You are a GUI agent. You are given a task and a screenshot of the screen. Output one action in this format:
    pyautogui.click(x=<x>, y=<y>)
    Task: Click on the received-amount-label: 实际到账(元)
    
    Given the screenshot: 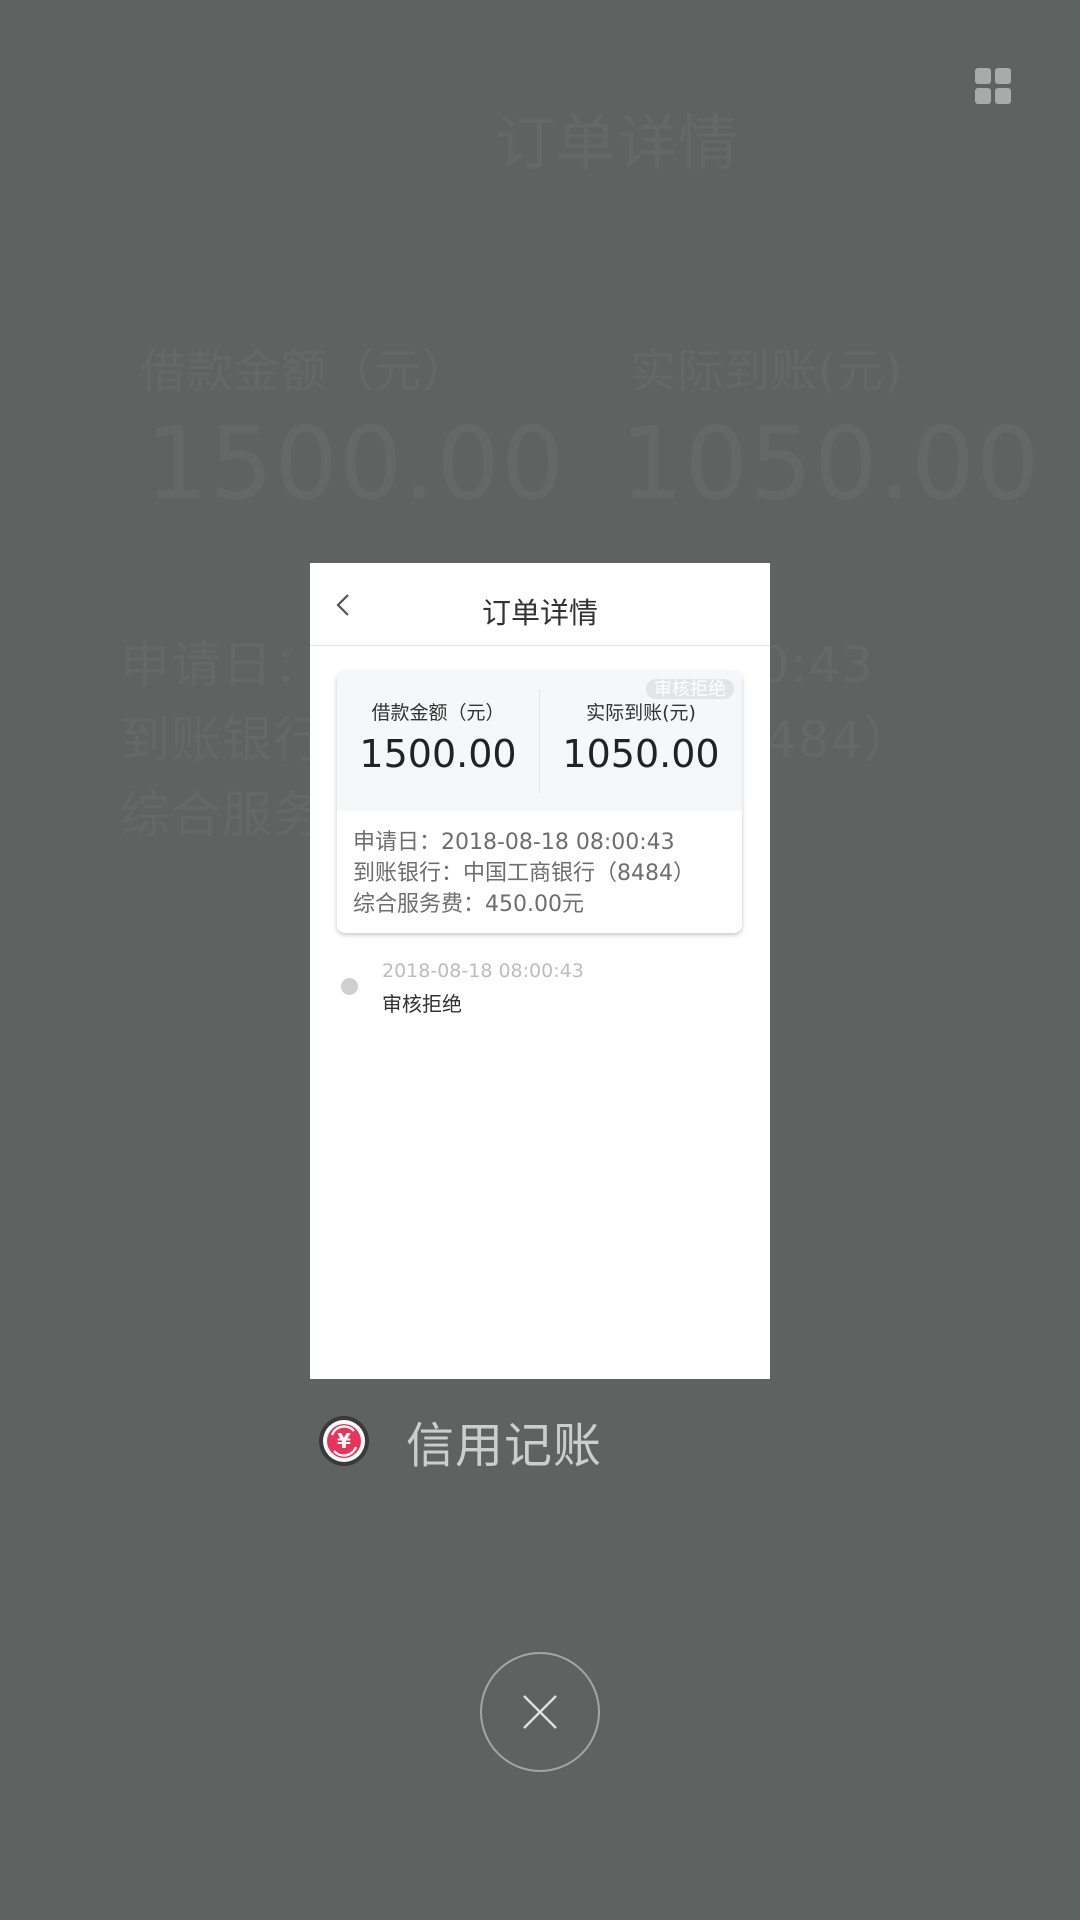 What is the action you would take?
    pyautogui.click(x=641, y=713)
    